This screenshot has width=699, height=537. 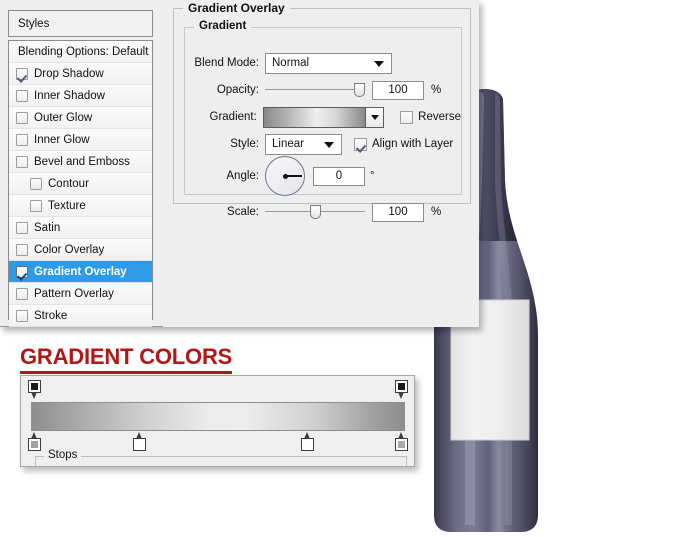 I want to click on style-row-drop-shadow: Drop Shadow, so click(x=80, y=74).